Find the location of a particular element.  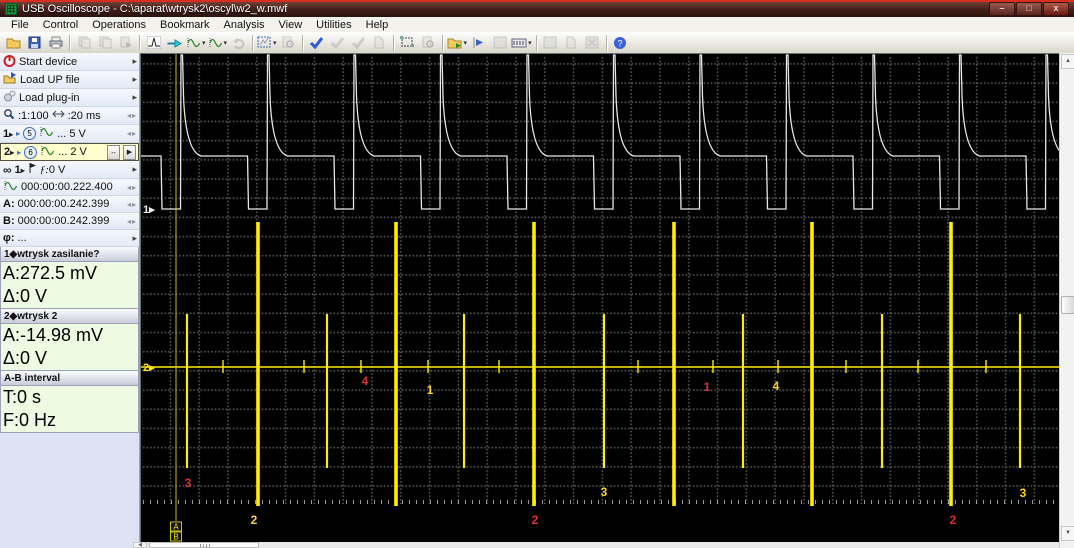

probe-arrow-icon: ▸ is located at coordinates (19, 152).